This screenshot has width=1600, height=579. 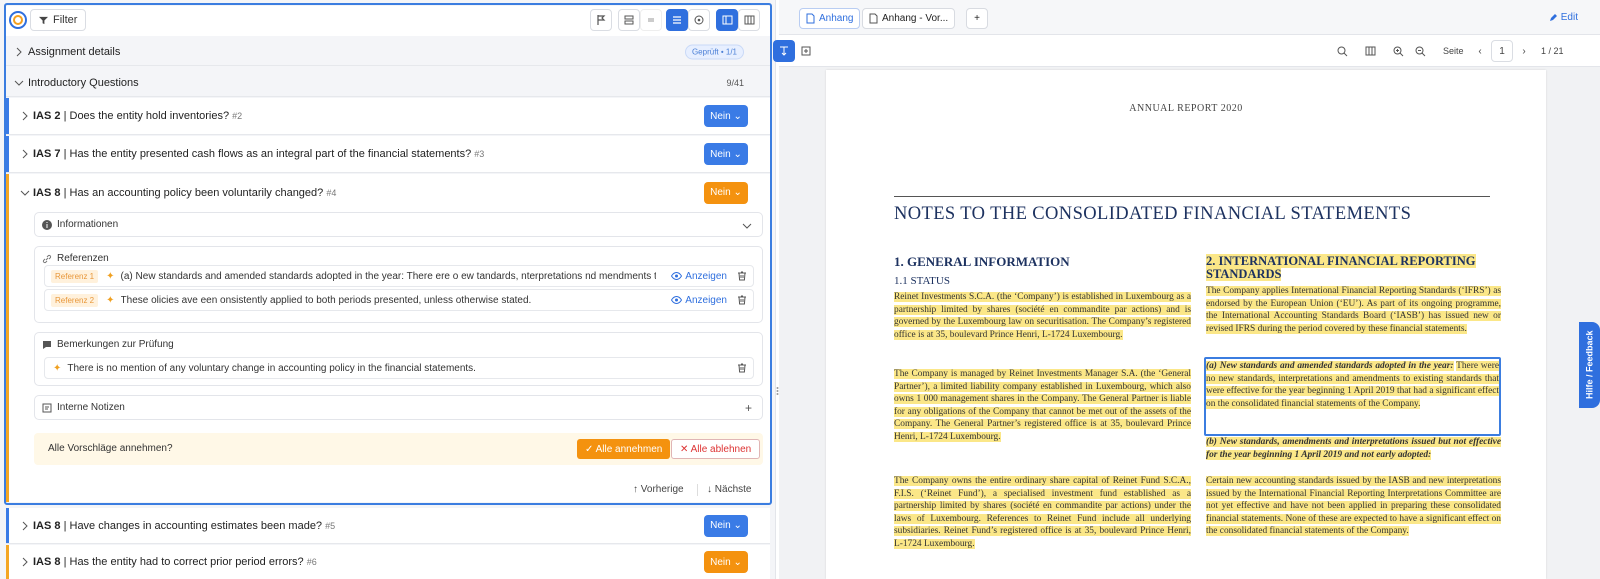 I want to click on help-feedback-tab: Hilfe / Feedback, so click(x=1589, y=365).